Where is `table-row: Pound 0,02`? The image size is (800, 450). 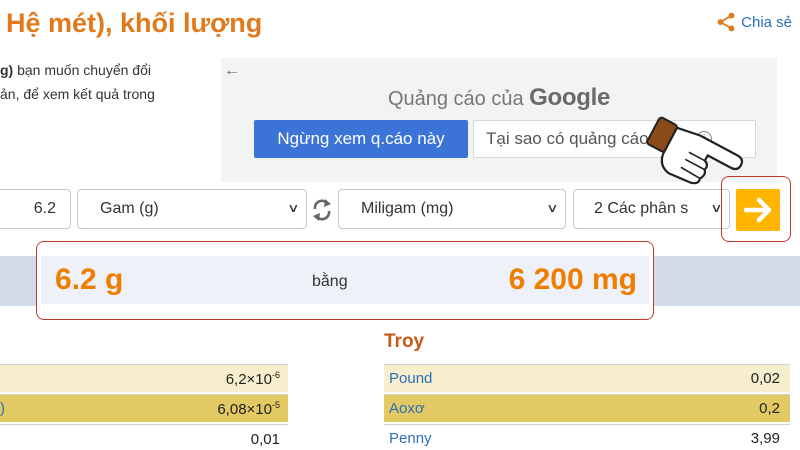 table-row: Pound 0,02 is located at coordinates (587, 378).